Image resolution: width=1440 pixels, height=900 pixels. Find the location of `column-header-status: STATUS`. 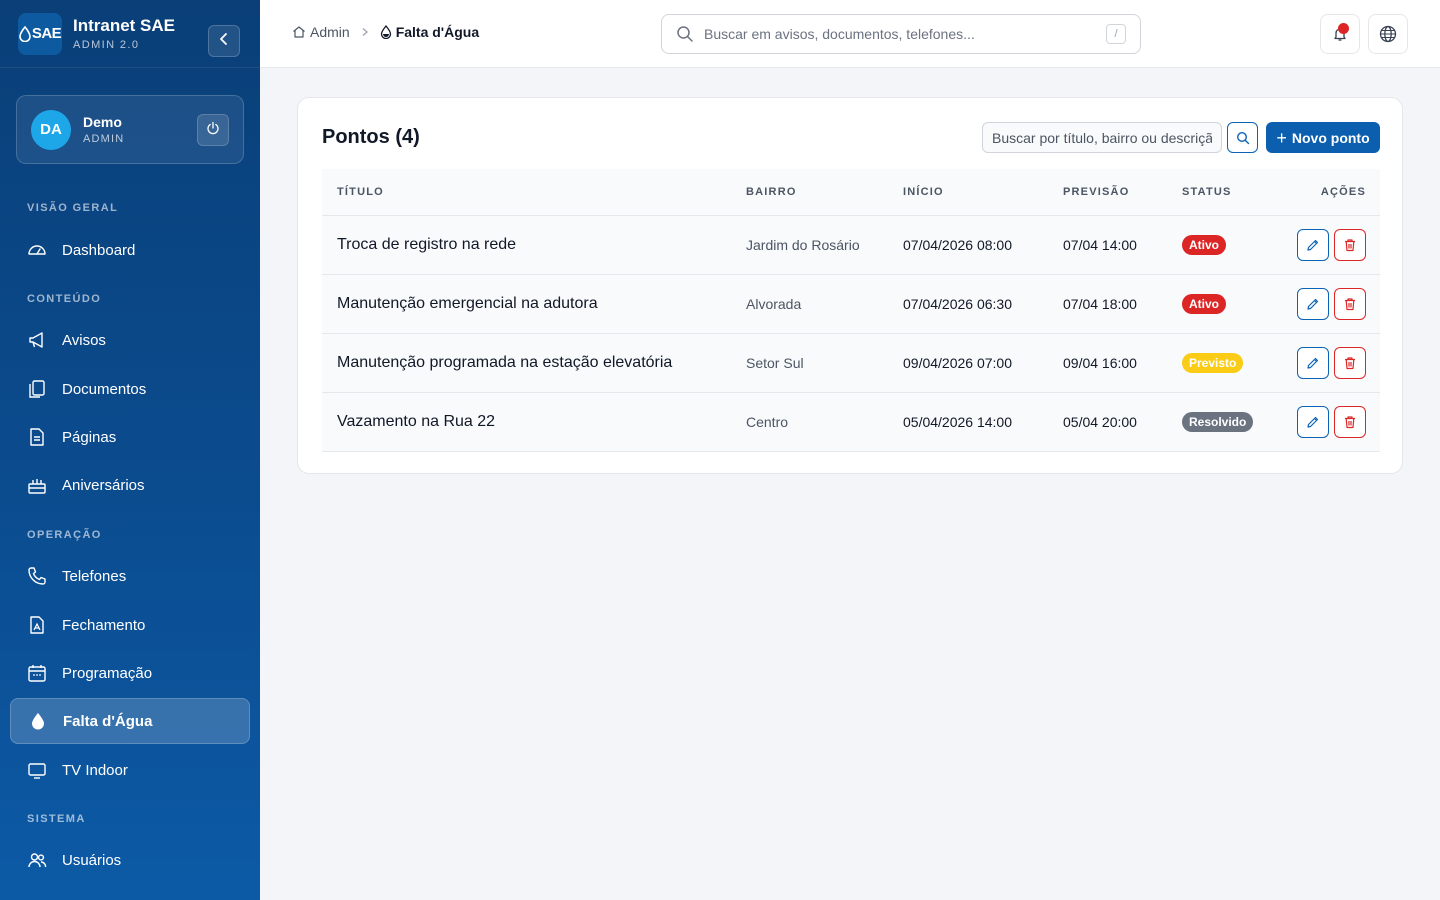

column-header-status: STATUS is located at coordinates (1217, 192).